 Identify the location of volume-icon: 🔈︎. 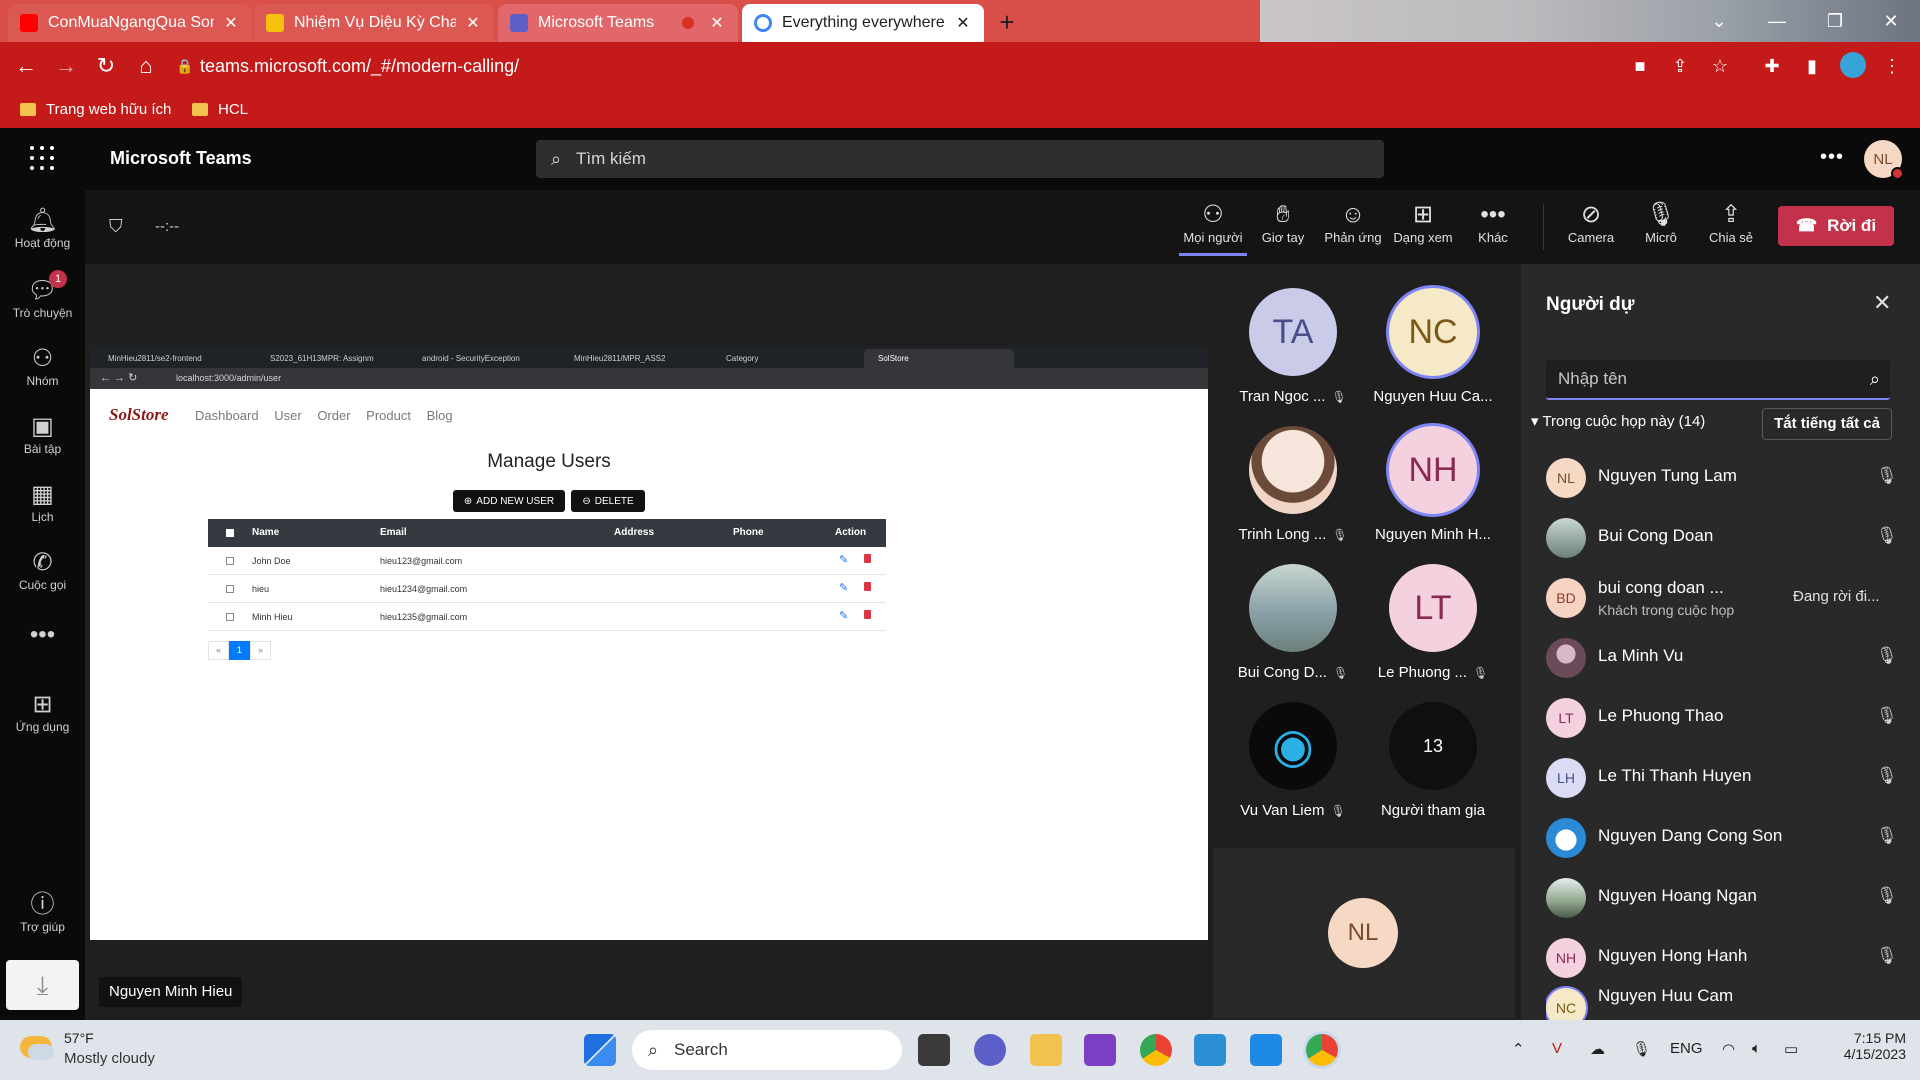
(1756, 1048).